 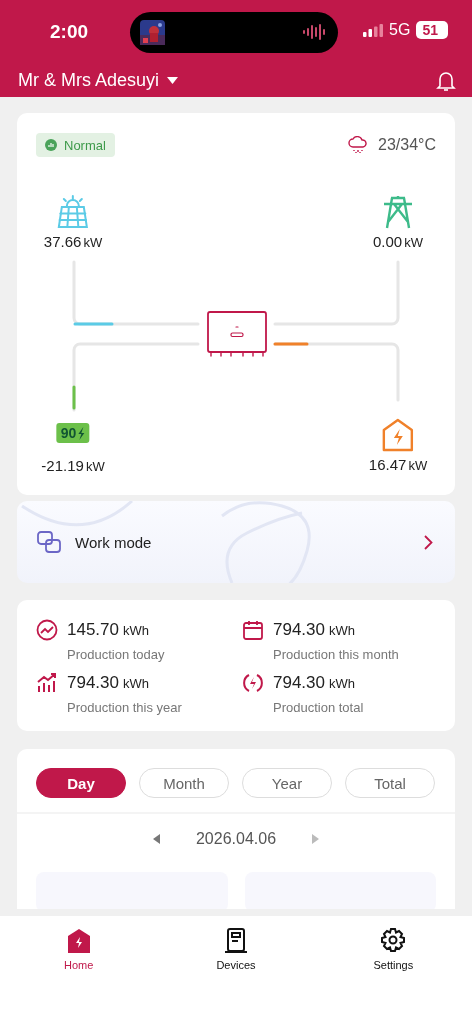 What do you see at coordinates (75, 145) in the screenshot?
I see `status-badge: Normal` at bounding box center [75, 145].